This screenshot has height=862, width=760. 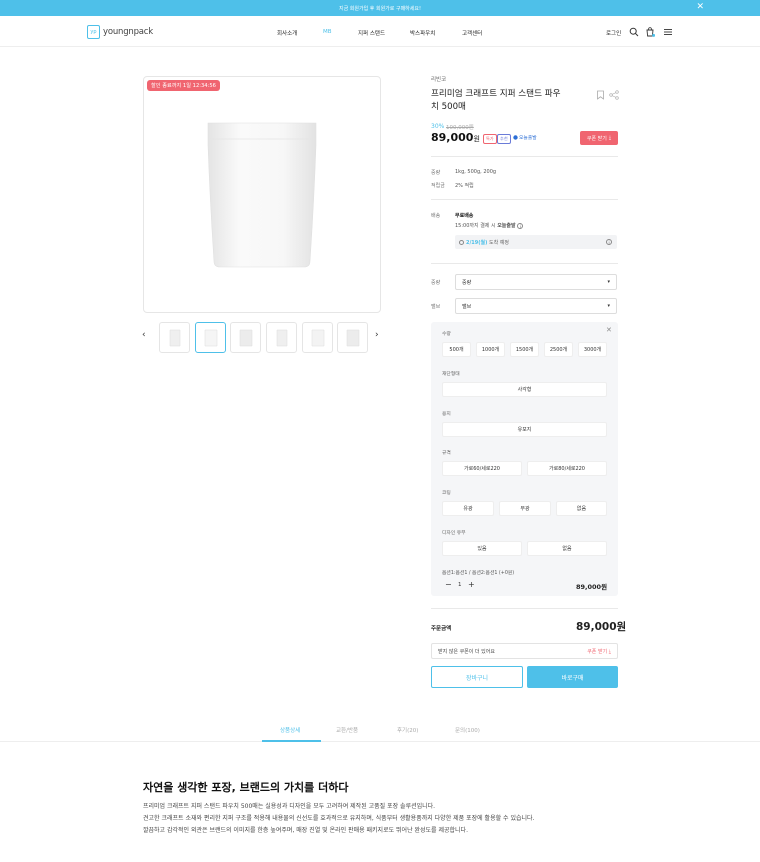 What do you see at coordinates (506, 226) in the screenshot?
I see `shipping-note-strong: 오늘출발` at bounding box center [506, 226].